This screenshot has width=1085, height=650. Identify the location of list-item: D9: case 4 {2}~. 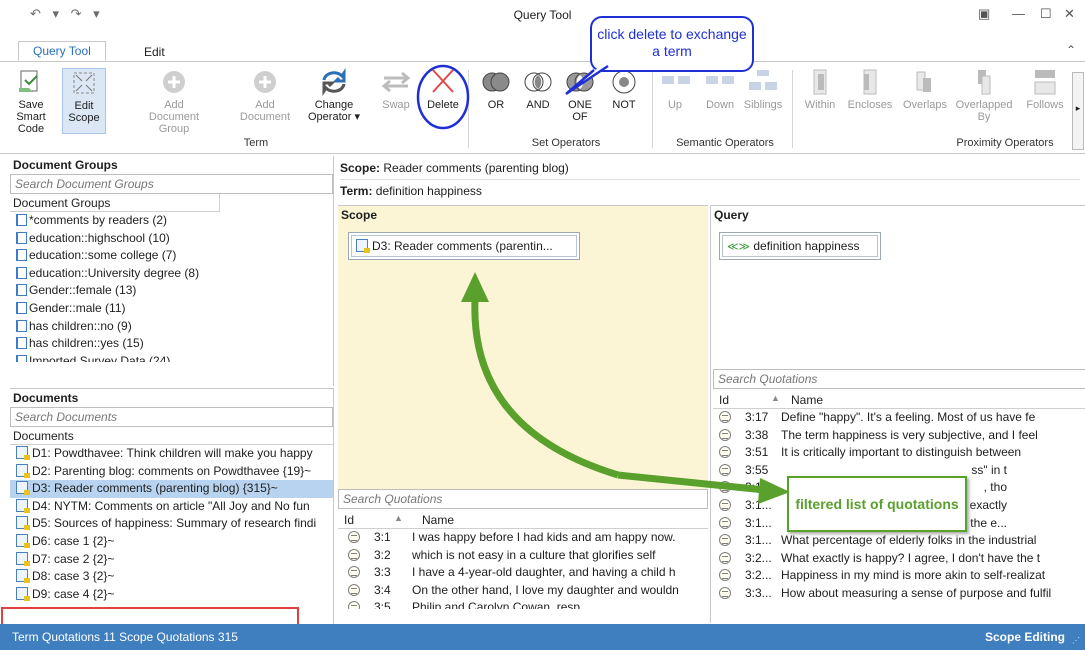
(171, 595).